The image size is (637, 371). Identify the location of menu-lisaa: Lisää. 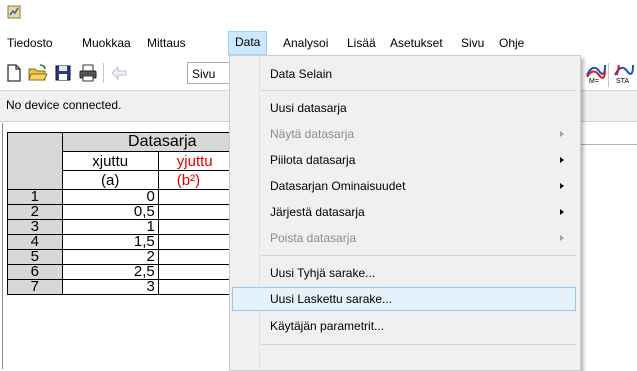
(361, 43).